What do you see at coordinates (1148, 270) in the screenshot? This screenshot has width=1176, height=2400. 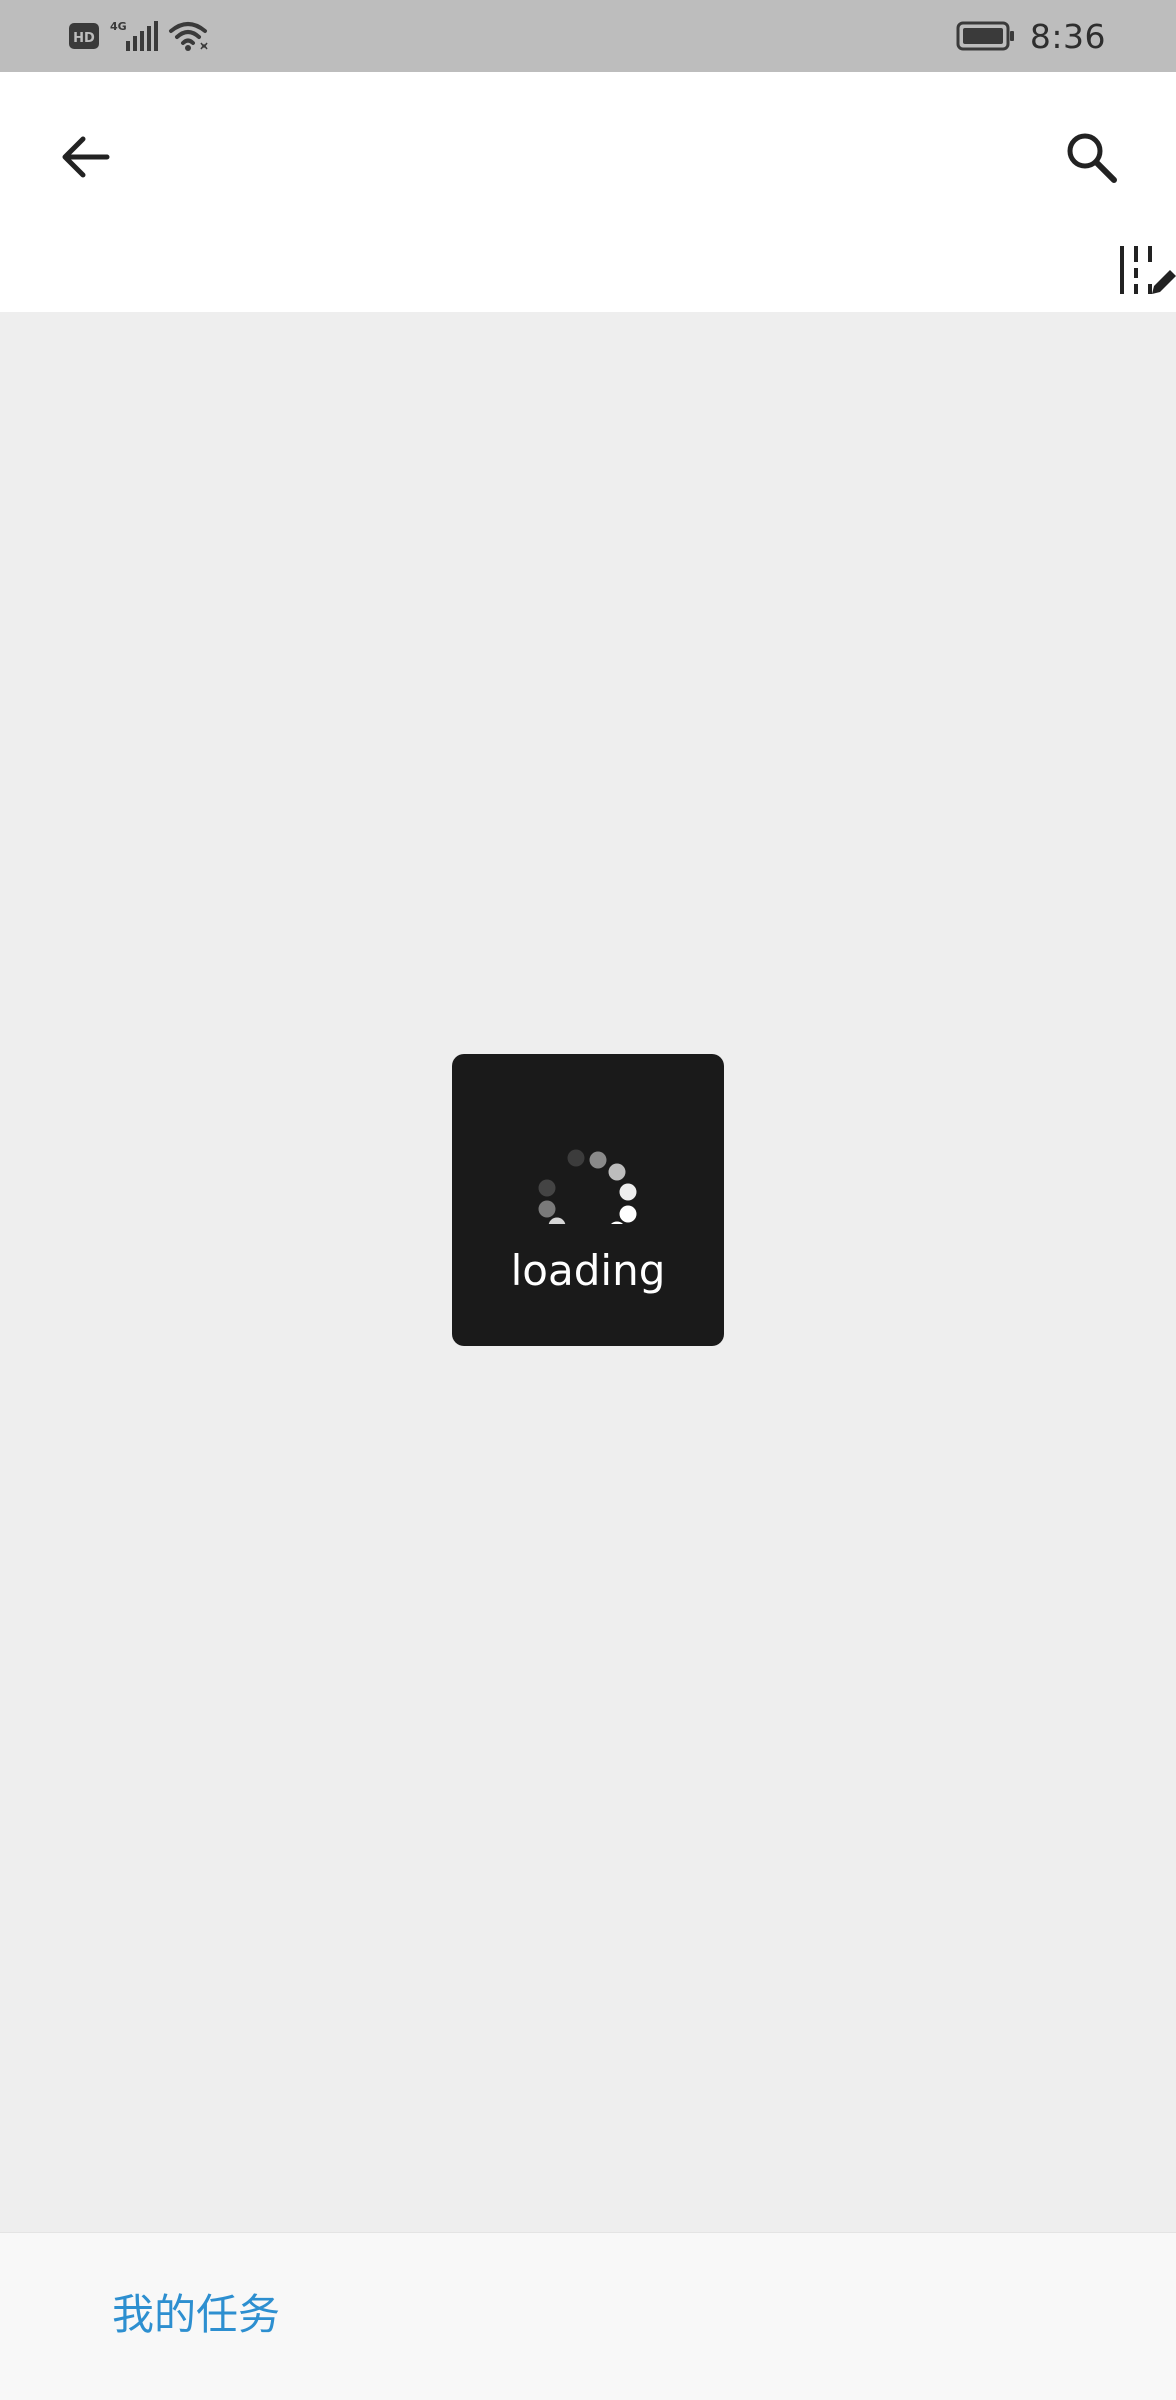 I see `edit-columns-icon` at bounding box center [1148, 270].